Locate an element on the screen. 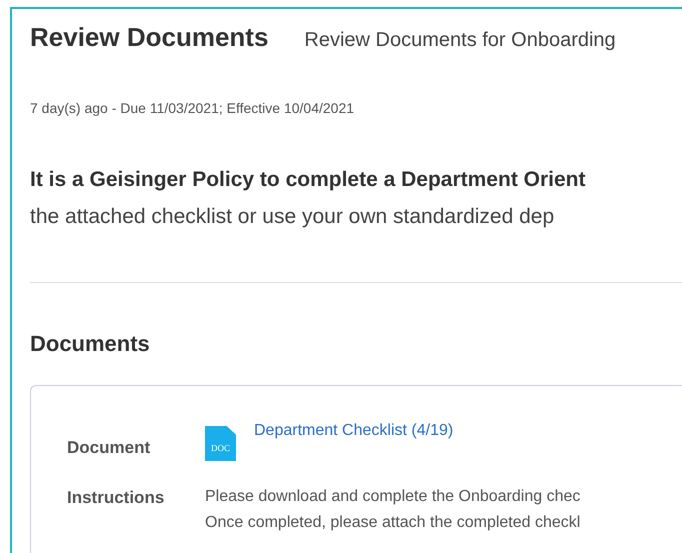  policy-text: the attached checklist or use your own standardized dep is located at coordinates (293, 217).